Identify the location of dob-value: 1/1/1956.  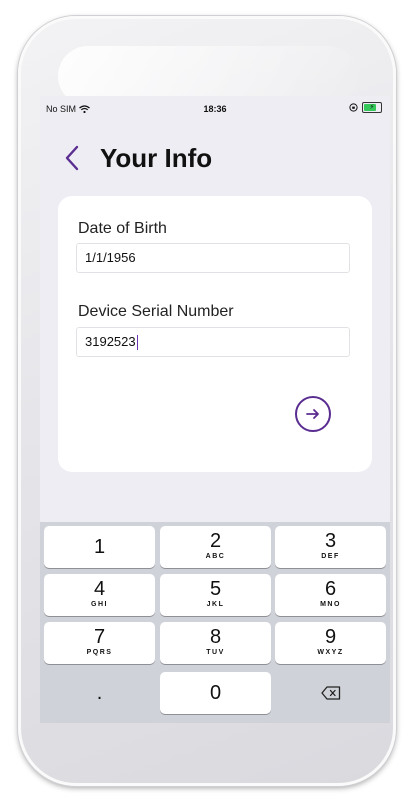
(110, 257).